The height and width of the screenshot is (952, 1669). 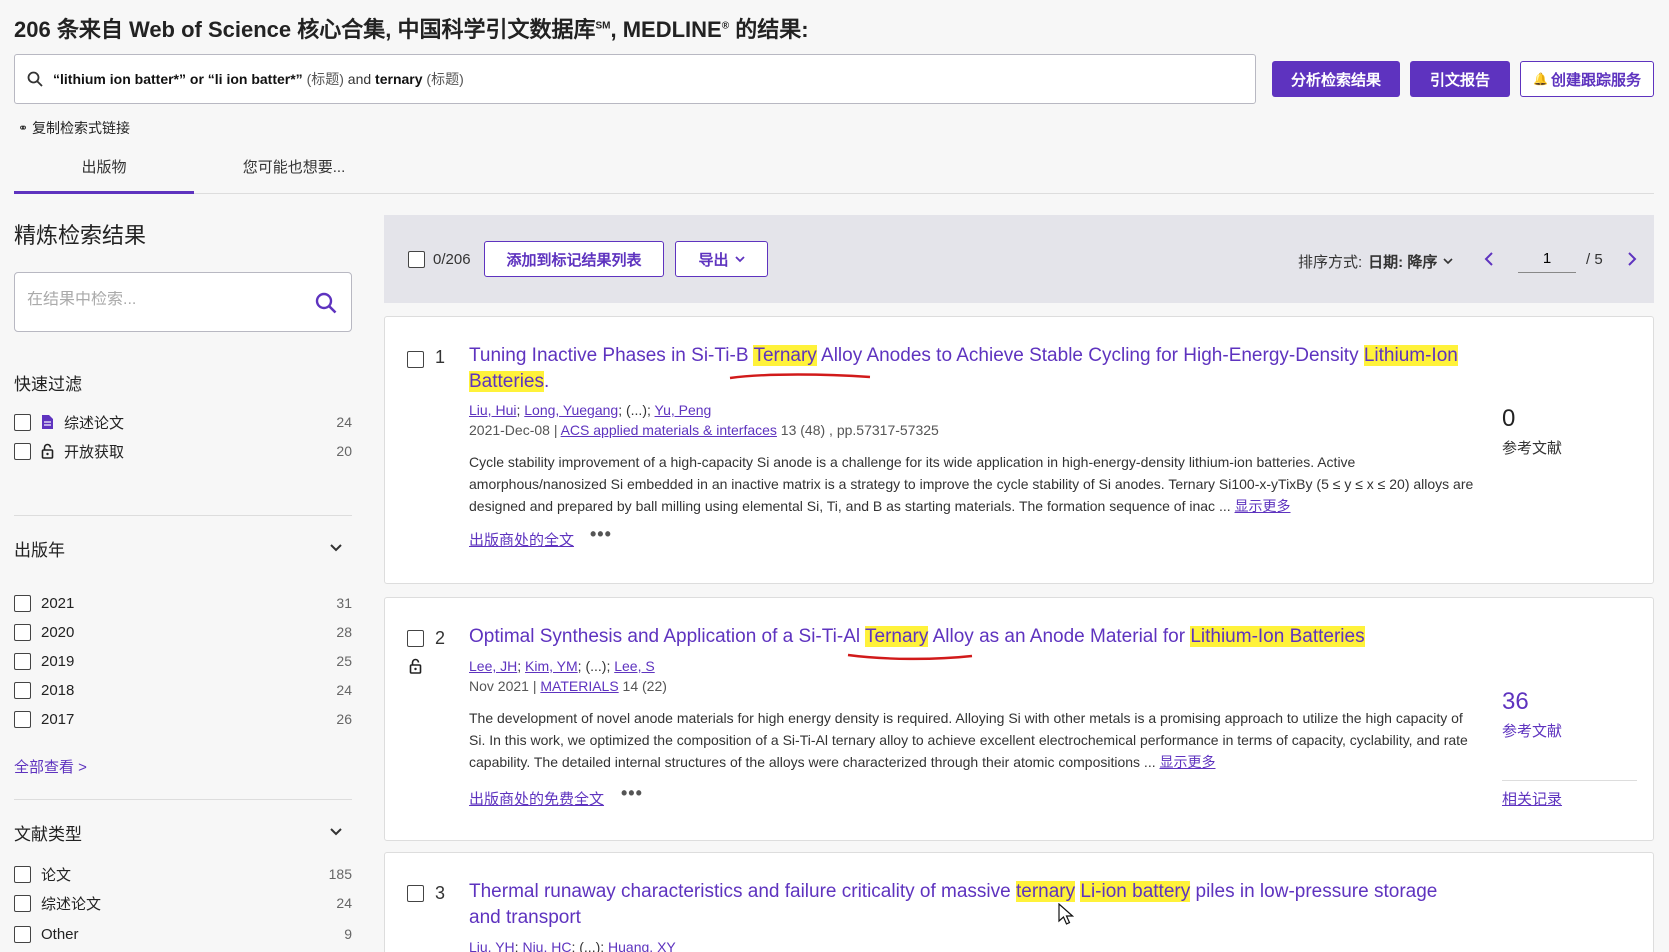 What do you see at coordinates (1515, 702) in the screenshot?
I see `references-count-link: 36` at bounding box center [1515, 702].